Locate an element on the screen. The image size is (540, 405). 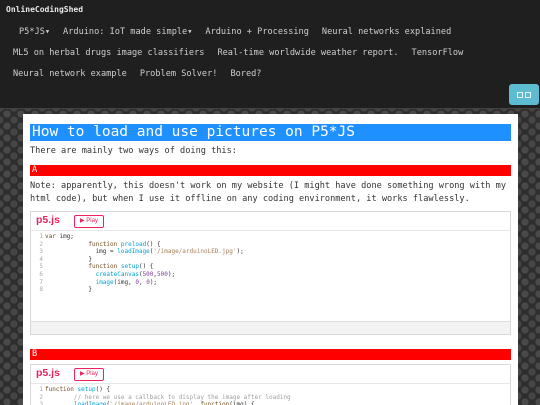
code-line: function preload() { is located at coordinates (124, 244).